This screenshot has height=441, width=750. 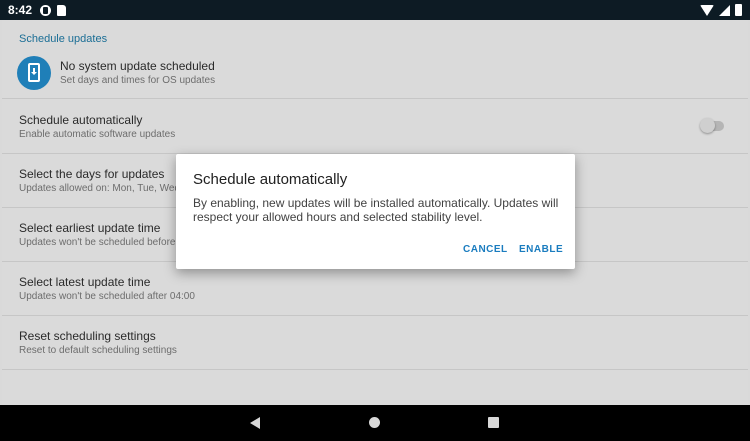 What do you see at coordinates (100, 188) in the screenshot?
I see `setting-subtitle: Updates allowed on: Mon, Tue, Wed` at bounding box center [100, 188].